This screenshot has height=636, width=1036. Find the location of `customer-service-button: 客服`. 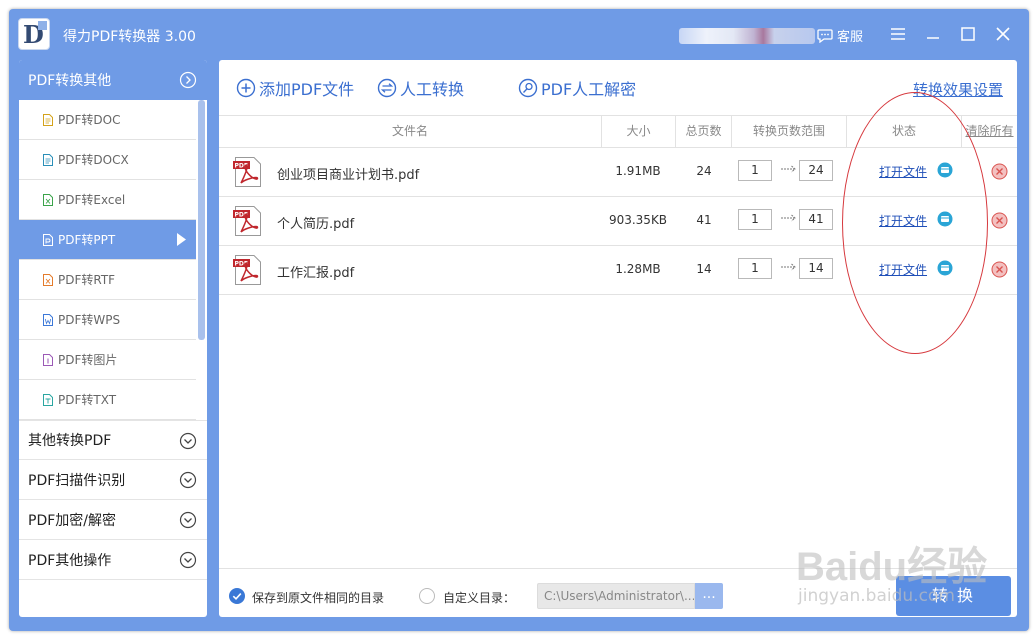

customer-service-button: 客服 is located at coordinates (840, 35).